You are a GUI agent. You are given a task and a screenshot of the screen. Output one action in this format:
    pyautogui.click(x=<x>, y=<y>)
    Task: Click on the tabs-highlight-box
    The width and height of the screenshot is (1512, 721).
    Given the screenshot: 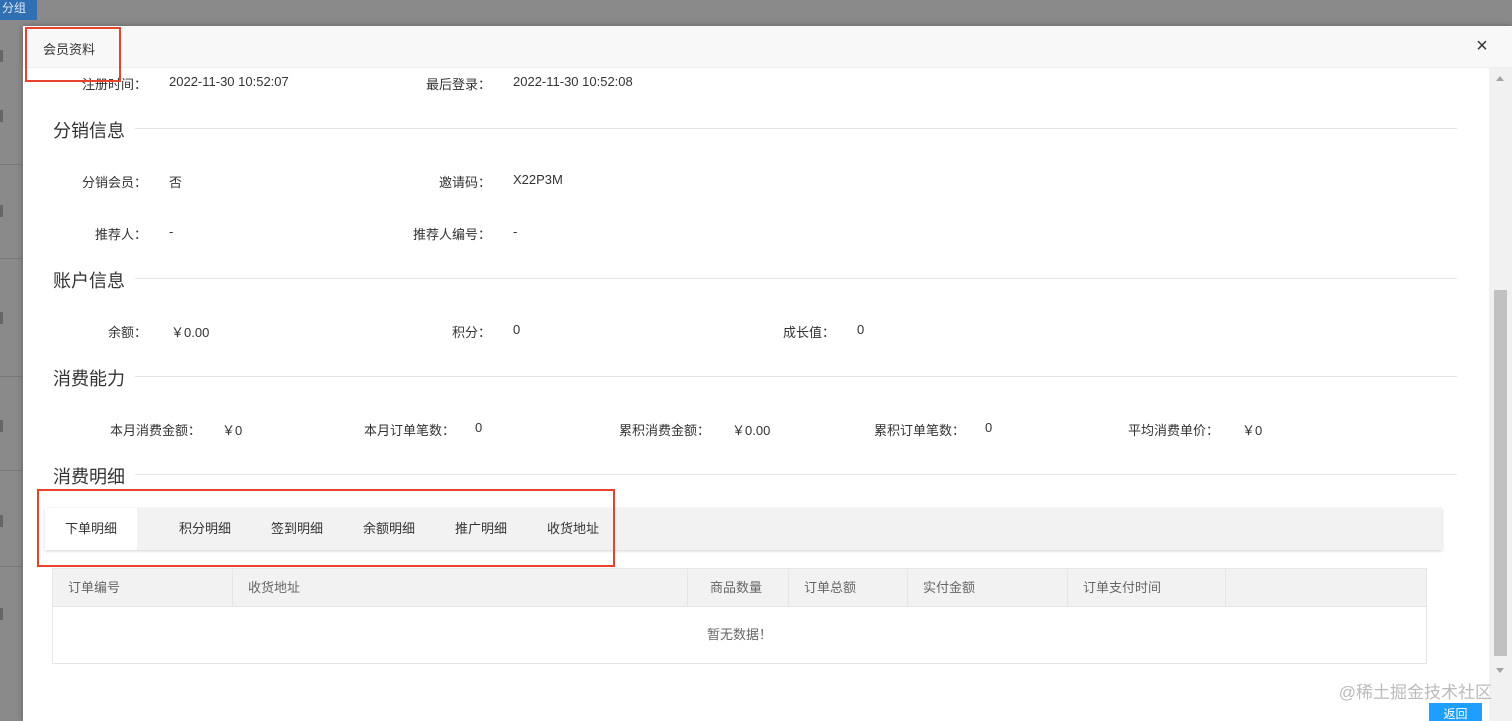 What is the action you would take?
    pyautogui.click(x=326, y=528)
    